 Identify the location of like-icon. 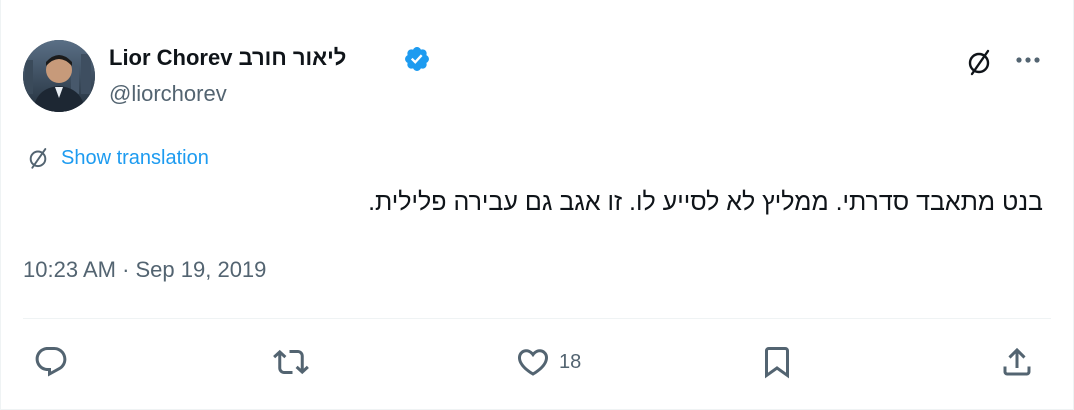
(533, 362).